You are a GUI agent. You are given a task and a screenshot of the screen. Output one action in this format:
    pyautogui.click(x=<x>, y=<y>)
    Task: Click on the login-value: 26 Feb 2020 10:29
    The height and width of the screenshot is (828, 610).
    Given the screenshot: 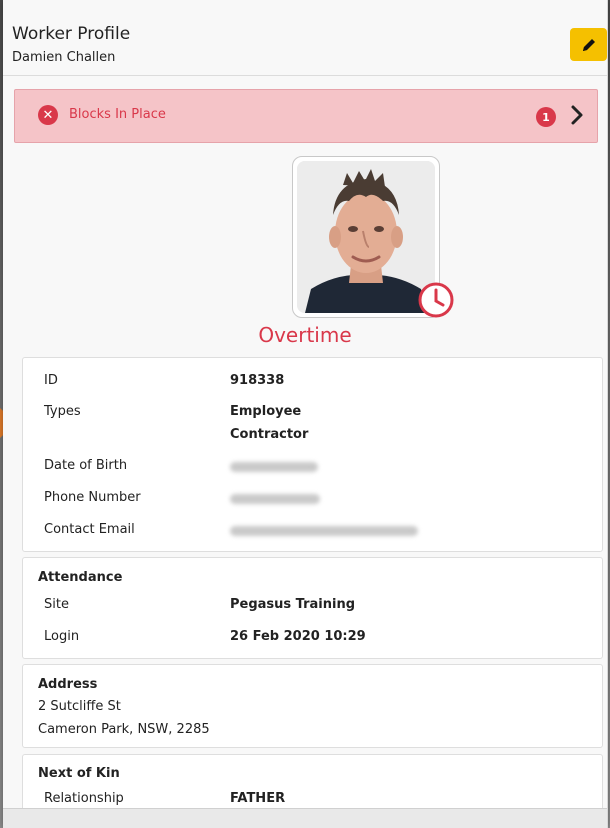 What is the action you would take?
    pyautogui.click(x=298, y=636)
    